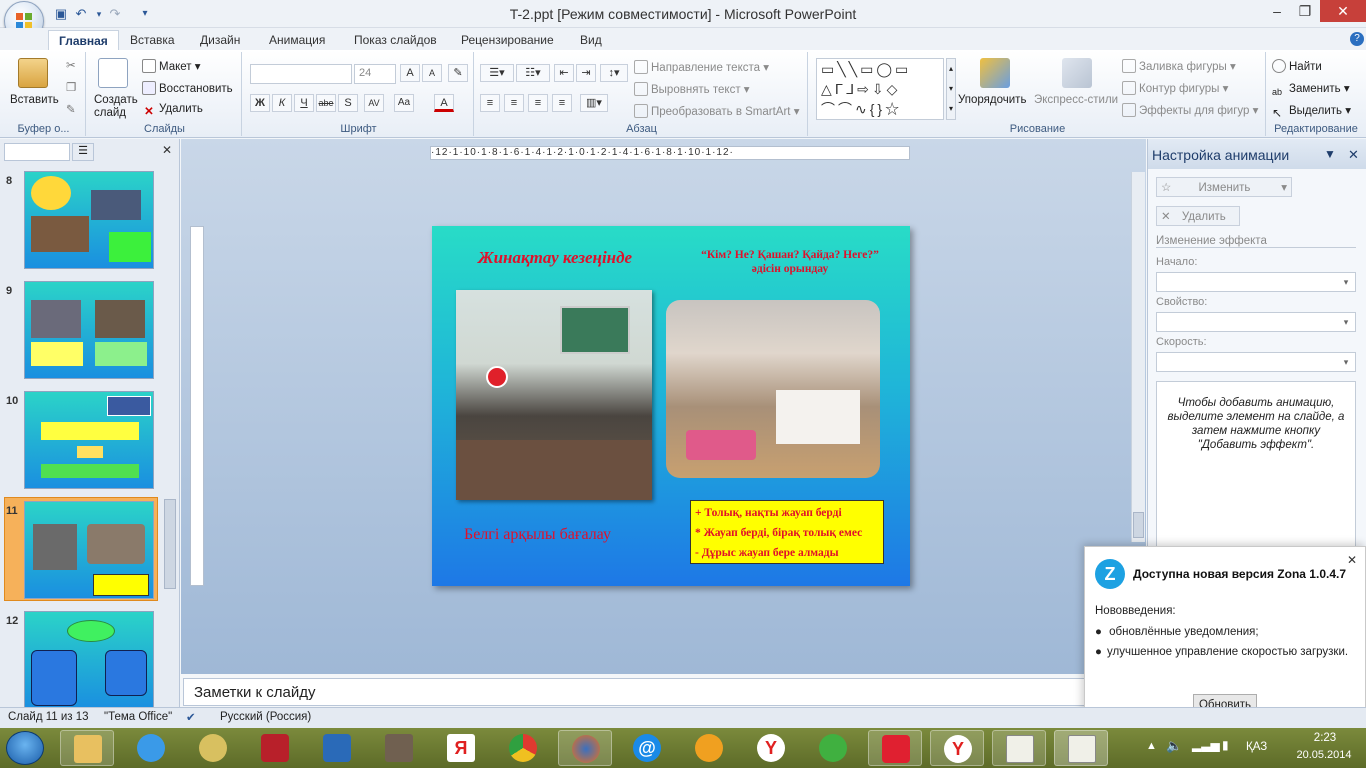 This screenshot has width=1366, height=768. Describe the element at coordinates (957, 748) in the screenshot. I see `taskbar-yandex-open: Y` at that location.